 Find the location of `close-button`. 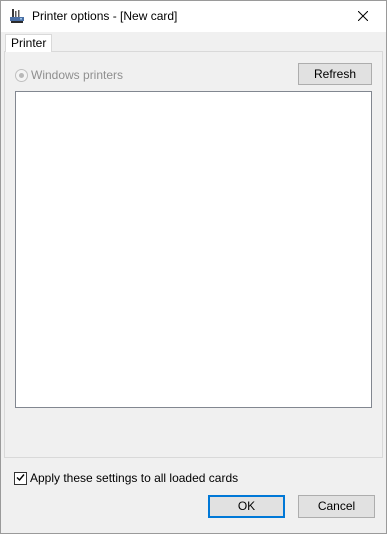

close-button is located at coordinates (363, 16).